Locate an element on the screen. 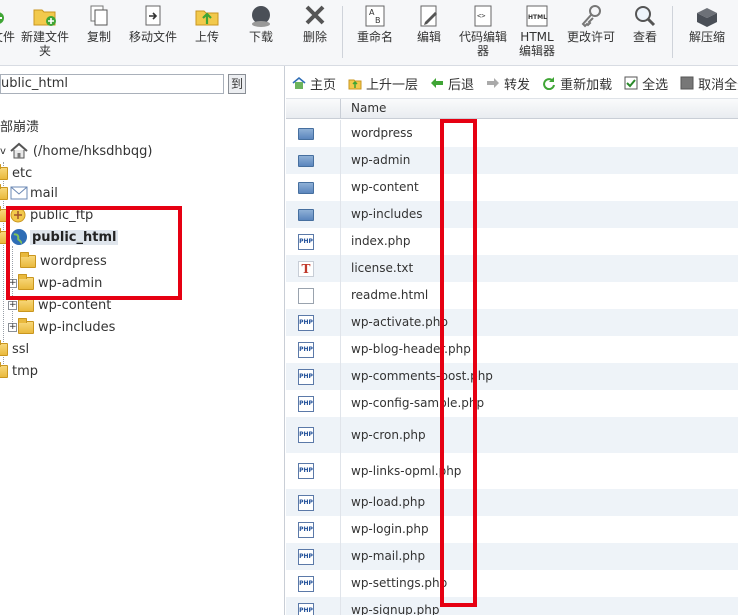 This screenshot has height=615, width=738. tree-item-wp-includes: + wp-includes is located at coordinates (61, 327).